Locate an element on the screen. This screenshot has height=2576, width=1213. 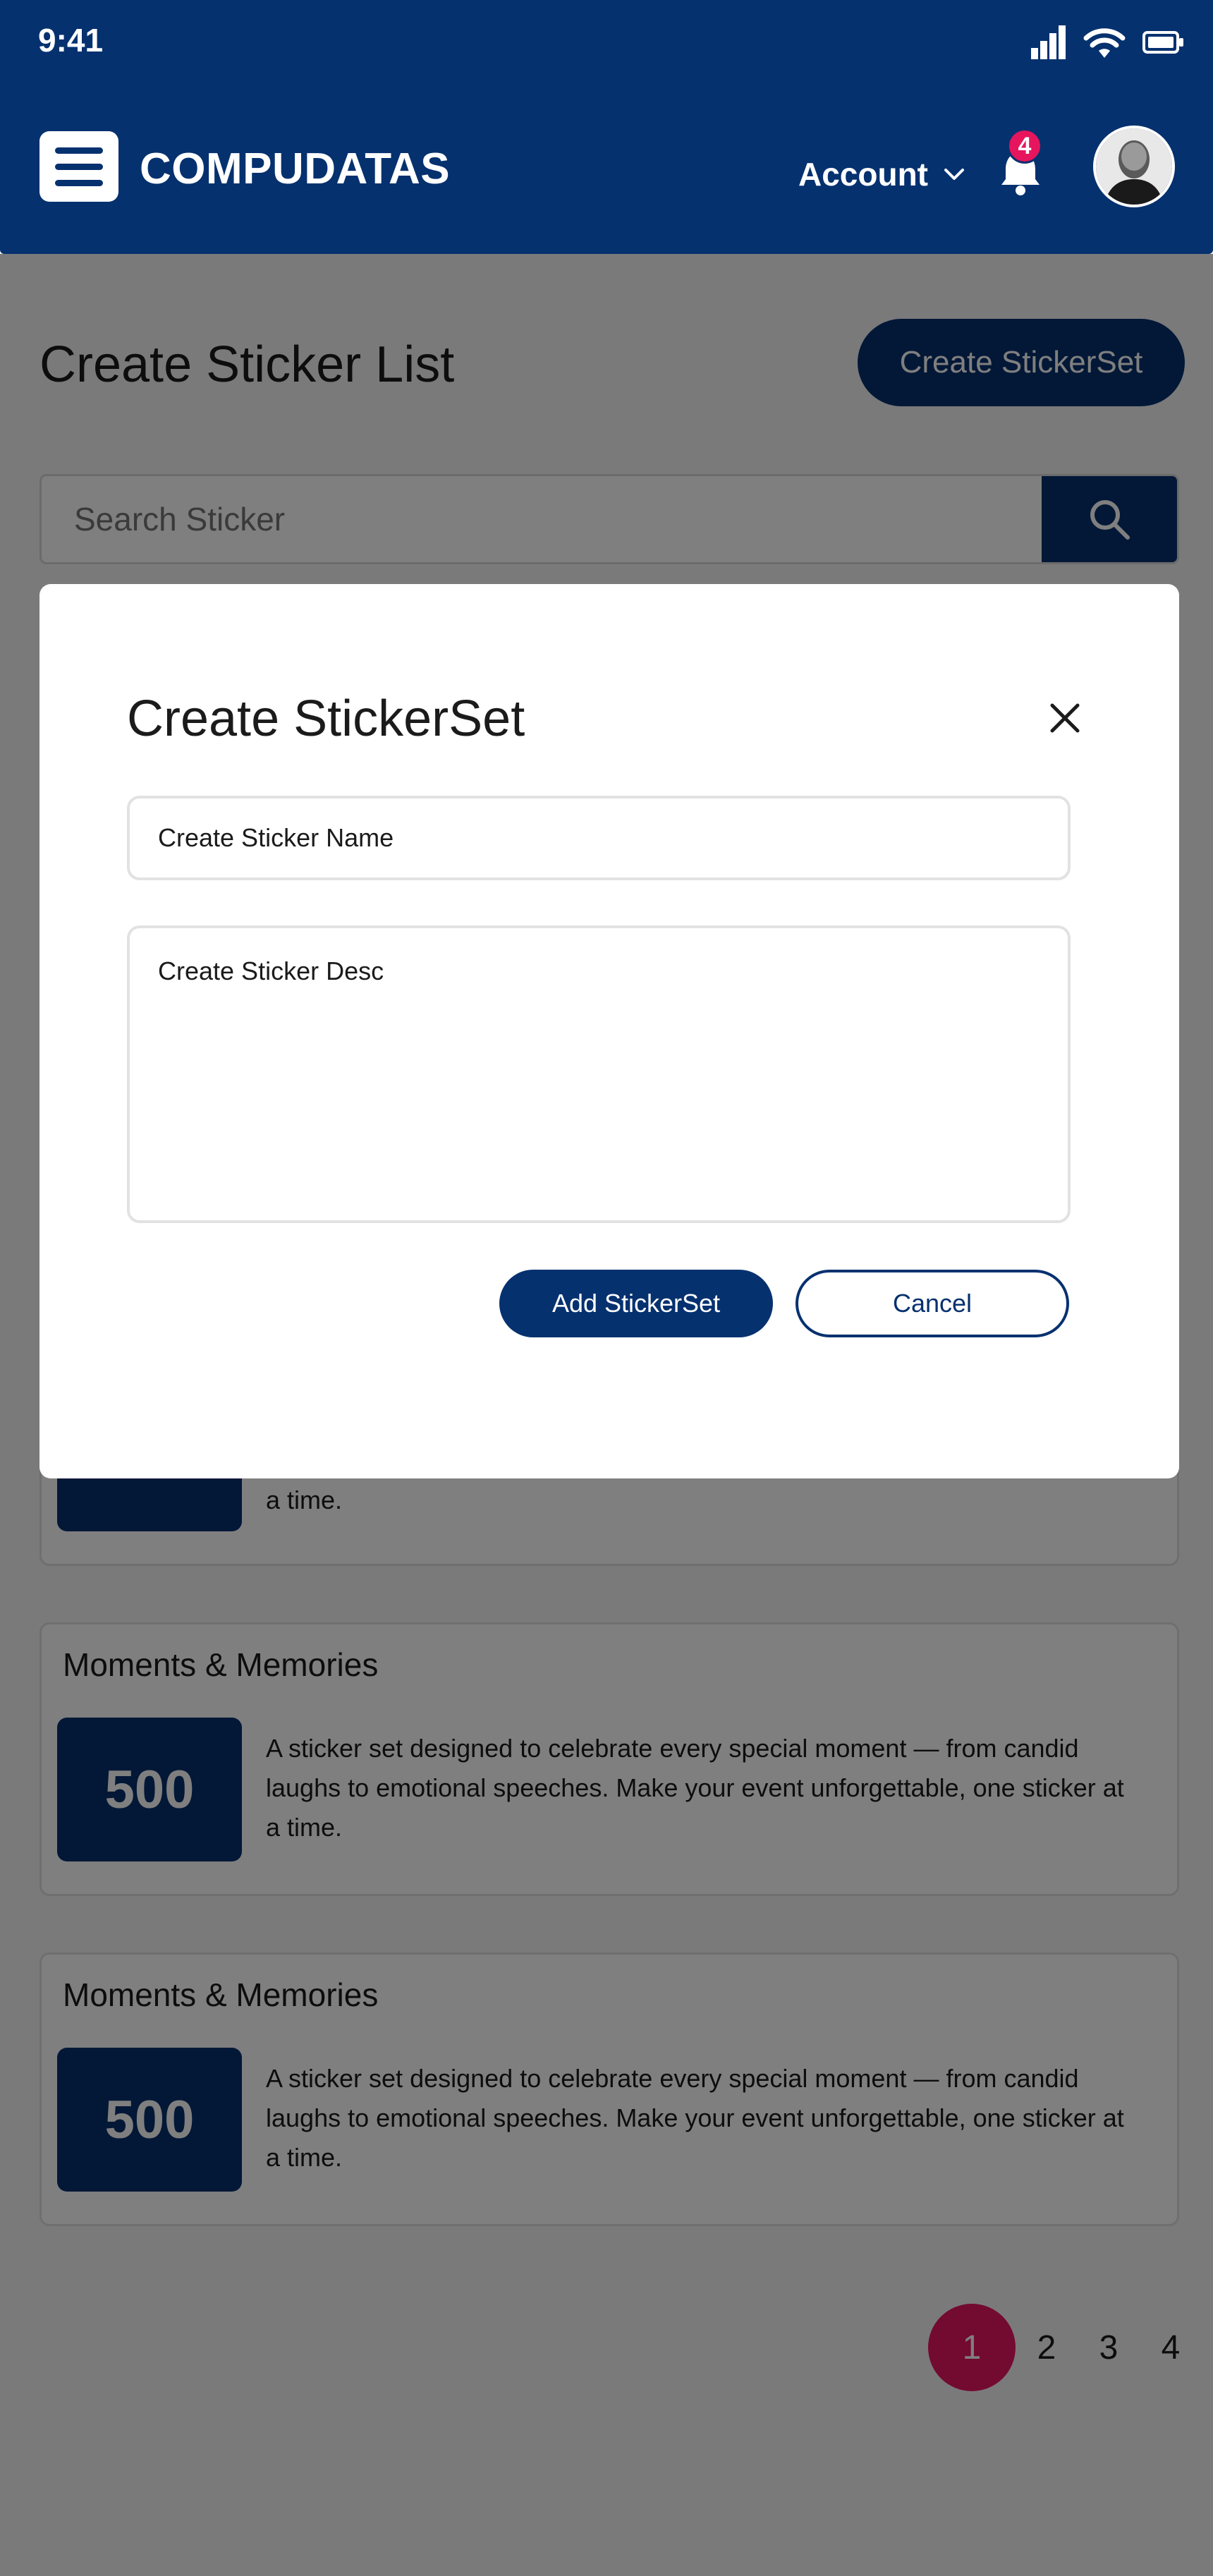
cancel-button: Cancel is located at coordinates (932, 1303).